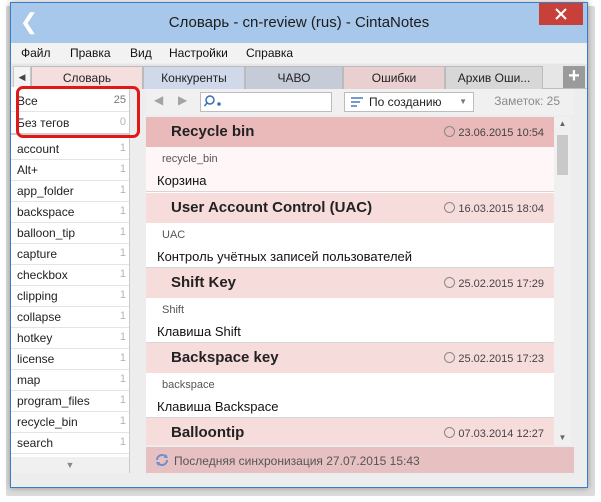  What do you see at coordinates (294, 77) in the screenshot?
I see `tab-faq: ЧАВО` at bounding box center [294, 77].